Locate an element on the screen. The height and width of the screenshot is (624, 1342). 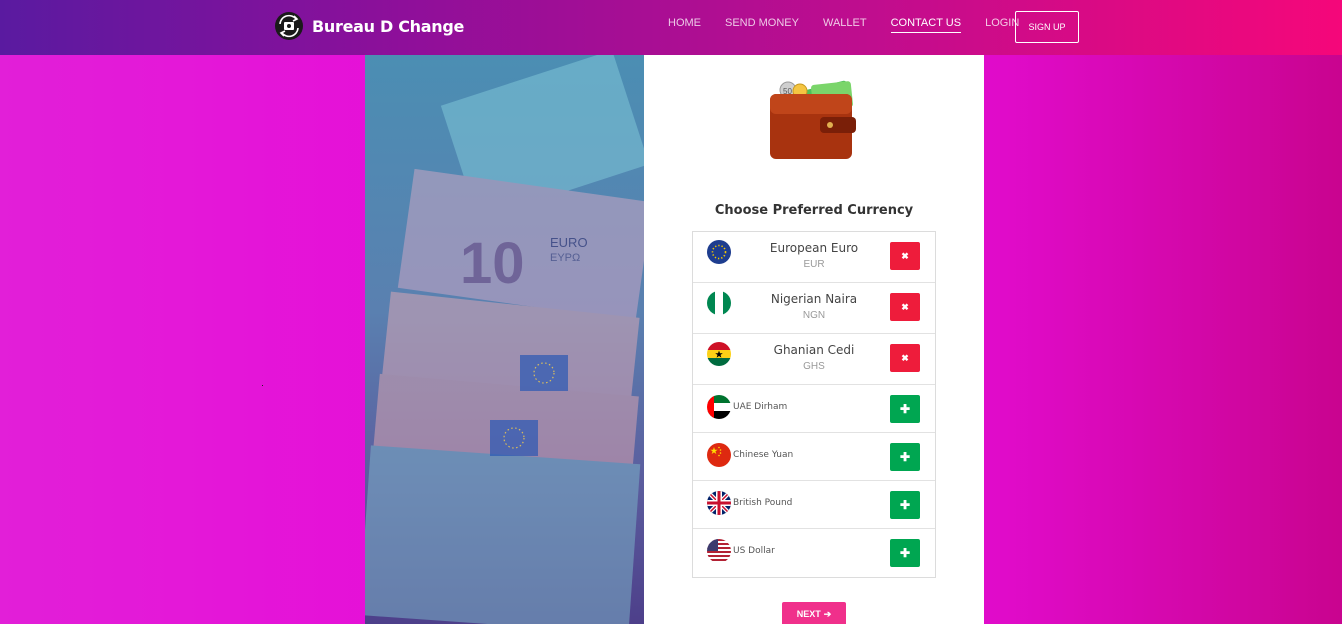
uae-flag-icon is located at coordinates (719, 407).